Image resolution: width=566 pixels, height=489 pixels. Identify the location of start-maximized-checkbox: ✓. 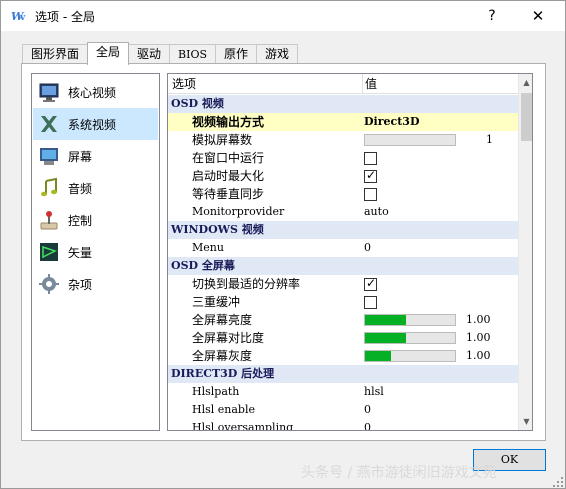
(370, 175).